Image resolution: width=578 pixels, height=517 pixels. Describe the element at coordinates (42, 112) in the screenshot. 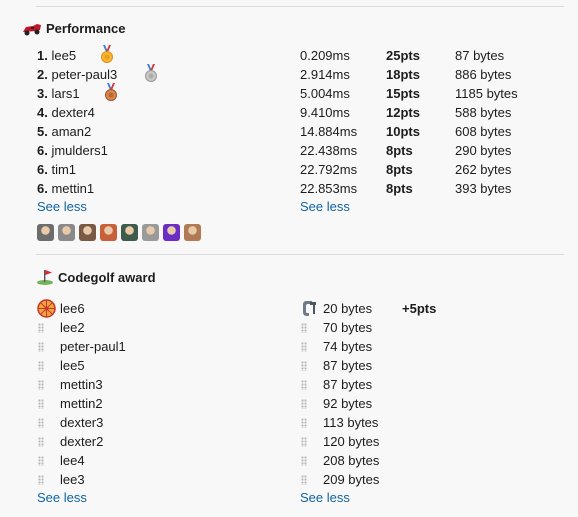

I see `rank-number: 4.` at that location.